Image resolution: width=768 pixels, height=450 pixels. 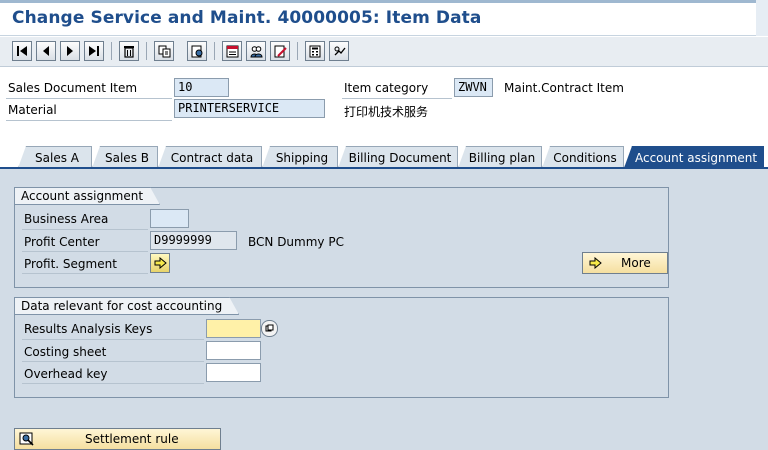 What do you see at coordinates (583, 157) in the screenshot?
I see `tab-conditions: Conditions` at bounding box center [583, 157].